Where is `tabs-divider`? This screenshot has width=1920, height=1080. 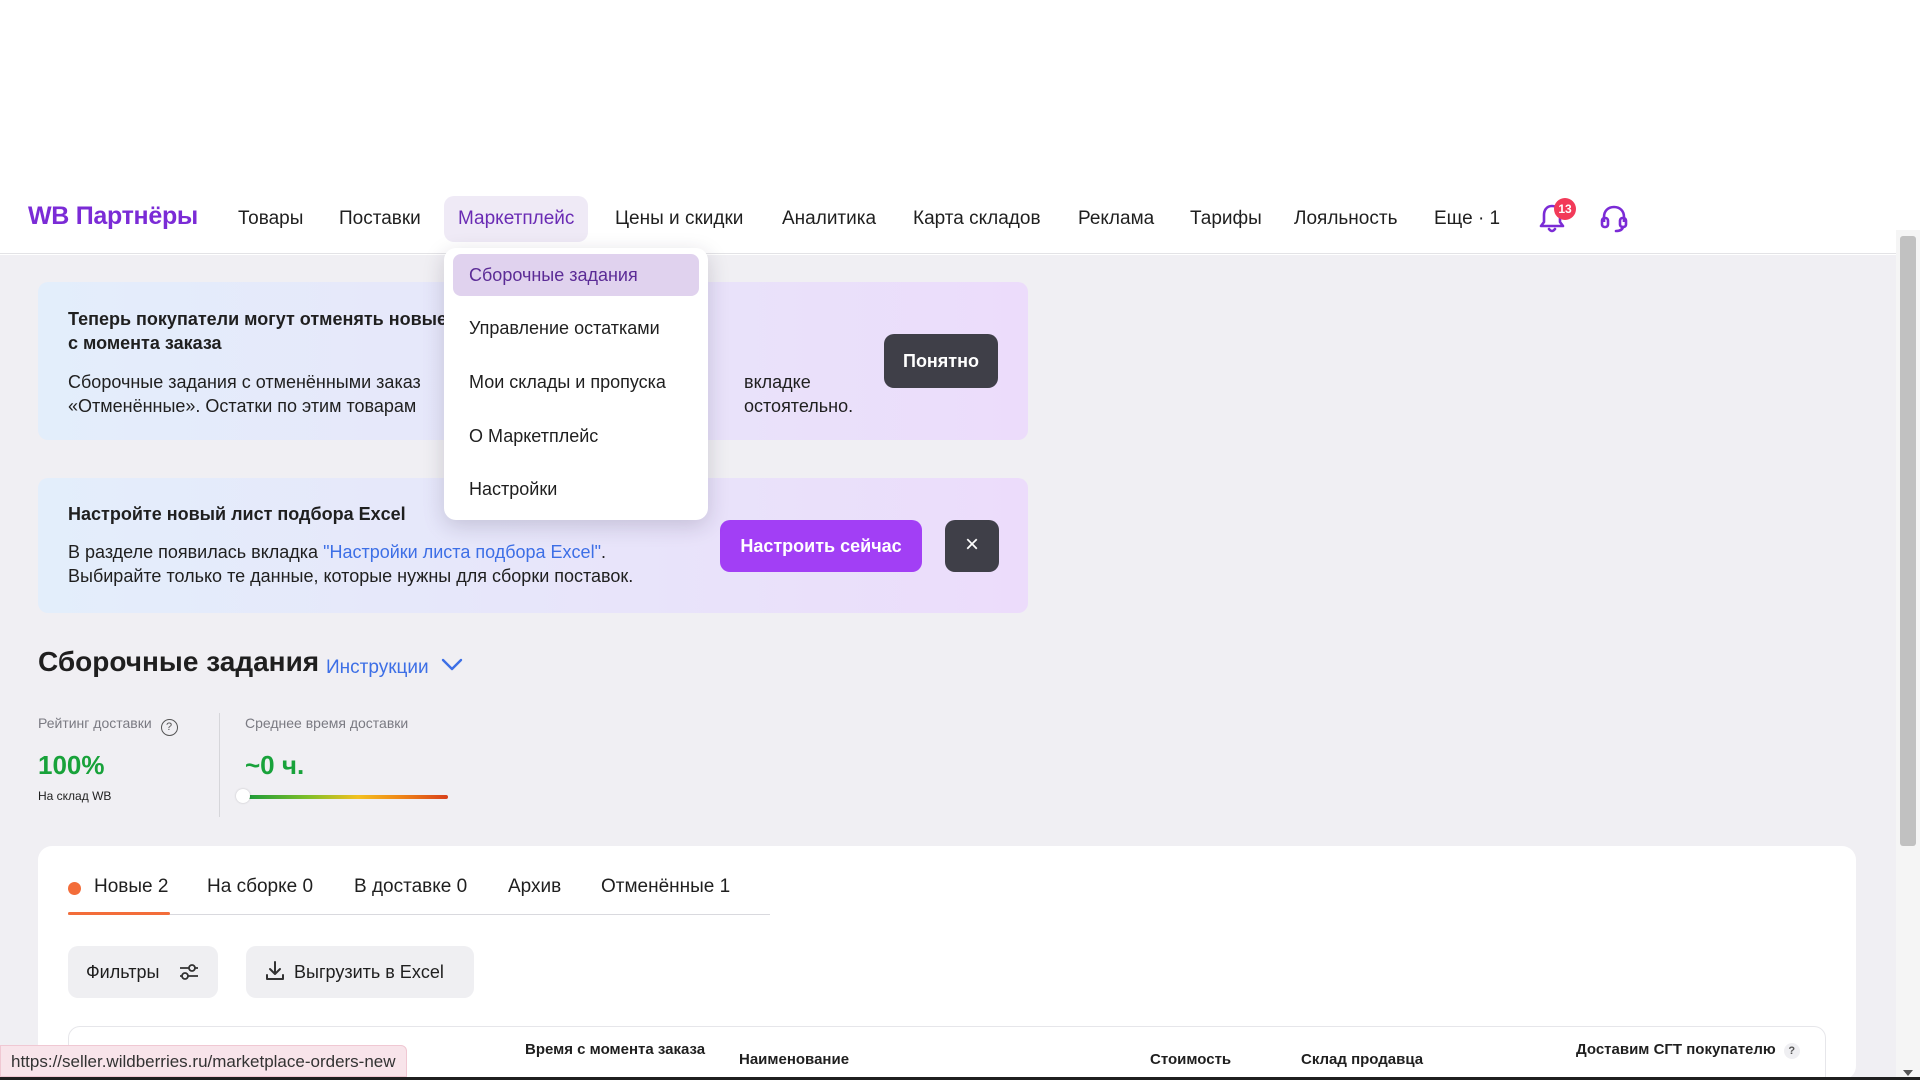
tabs-divider is located at coordinates (419, 914).